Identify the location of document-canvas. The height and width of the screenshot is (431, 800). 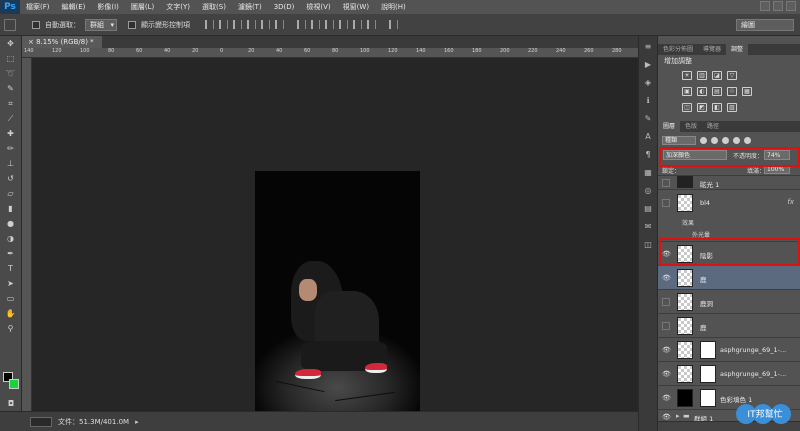
(337, 295).